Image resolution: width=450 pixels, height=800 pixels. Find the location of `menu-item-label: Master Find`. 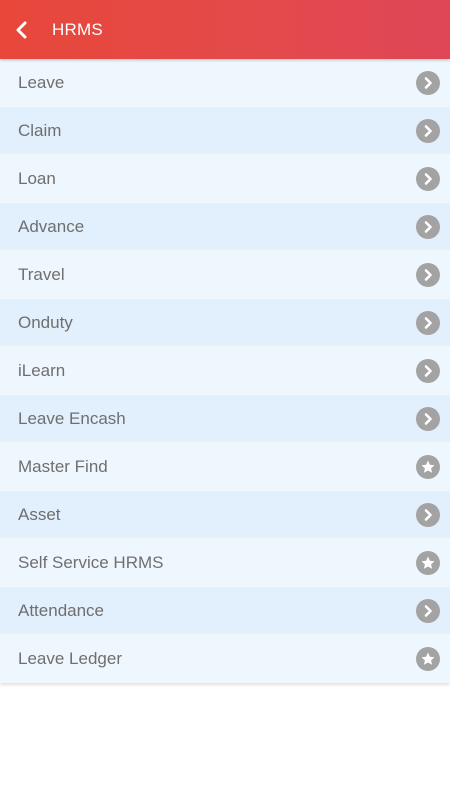

menu-item-label: Master Find is located at coordinates (63, 466).